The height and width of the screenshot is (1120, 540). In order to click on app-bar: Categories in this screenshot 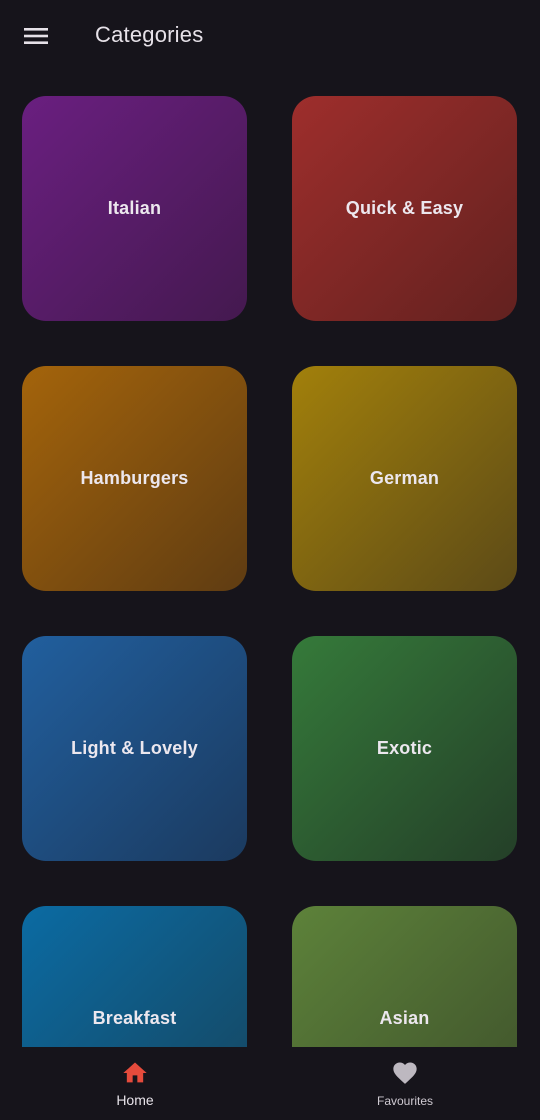, I will do `click(270, 36)`.